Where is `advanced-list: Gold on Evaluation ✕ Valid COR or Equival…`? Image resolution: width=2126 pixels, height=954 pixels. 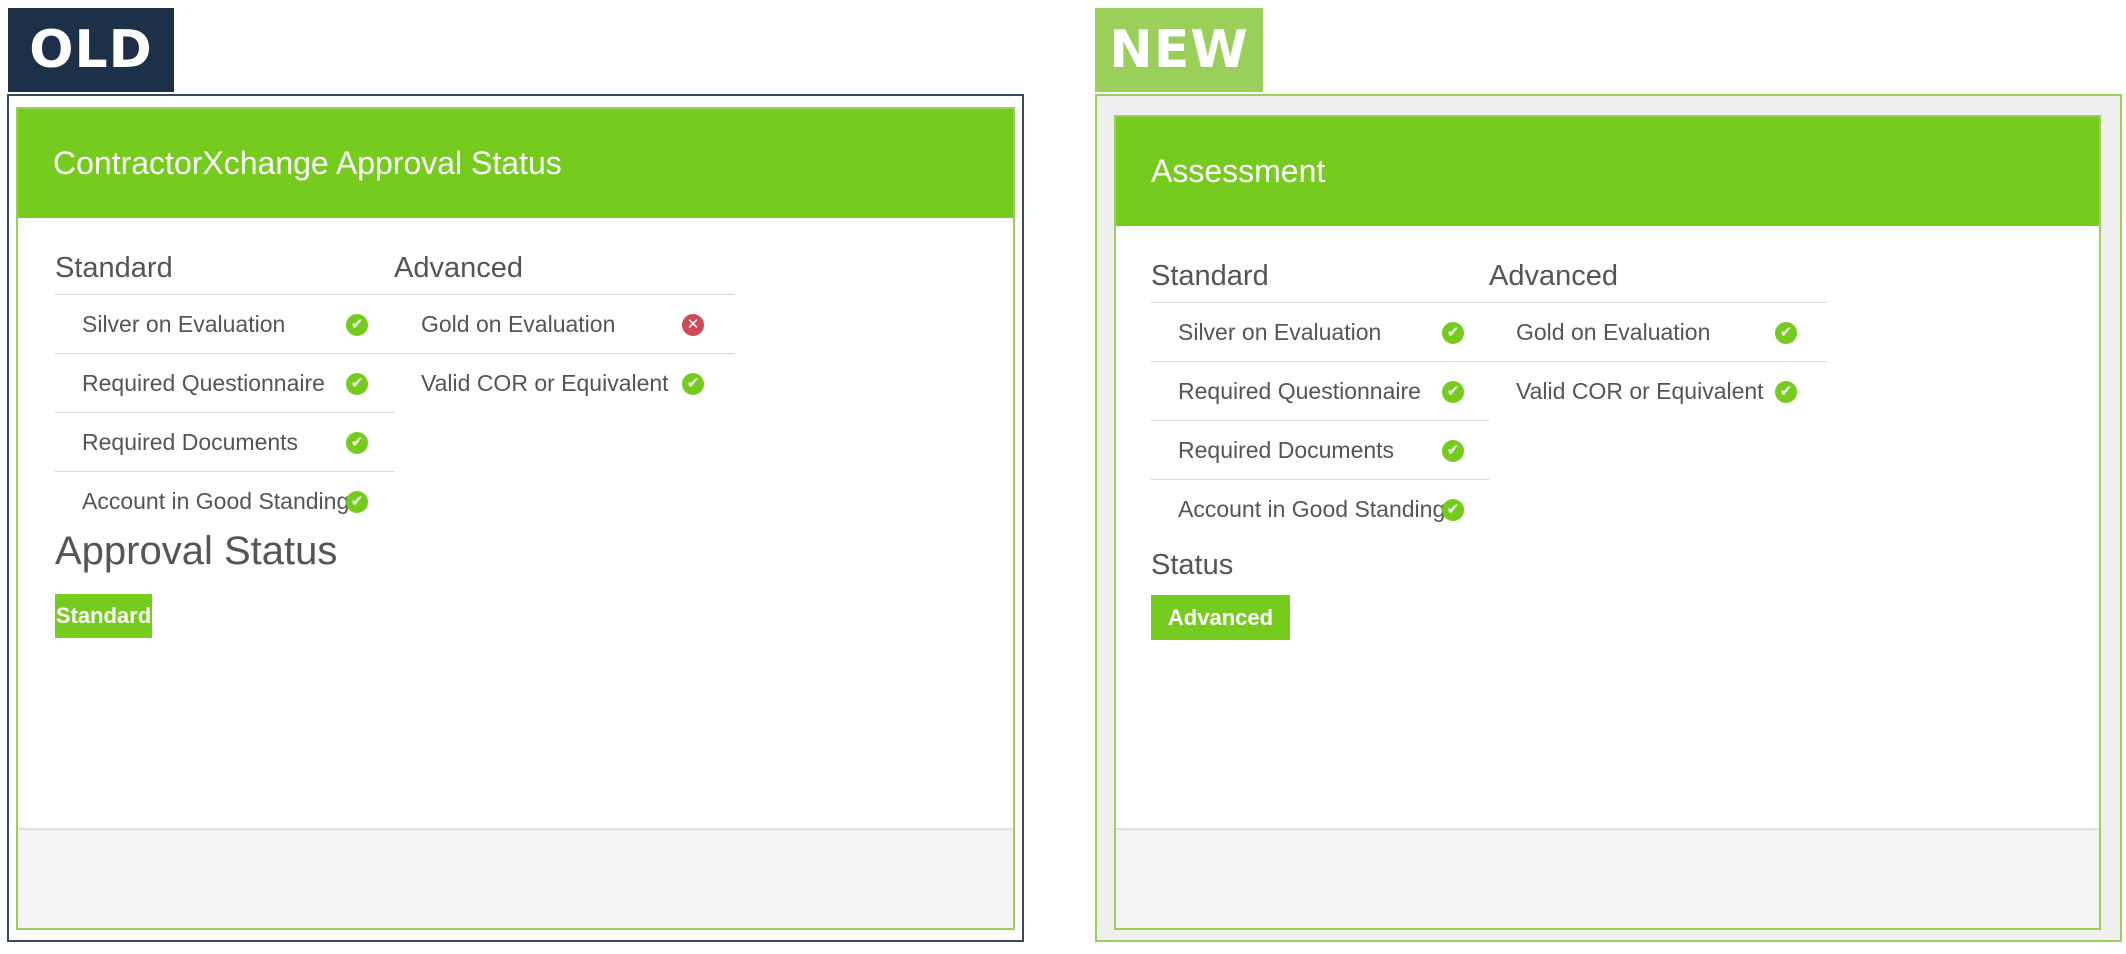 advanced-list: Gold on Evaluation ✕ Valid COR or Equival… is located at coordinates (564, 353).